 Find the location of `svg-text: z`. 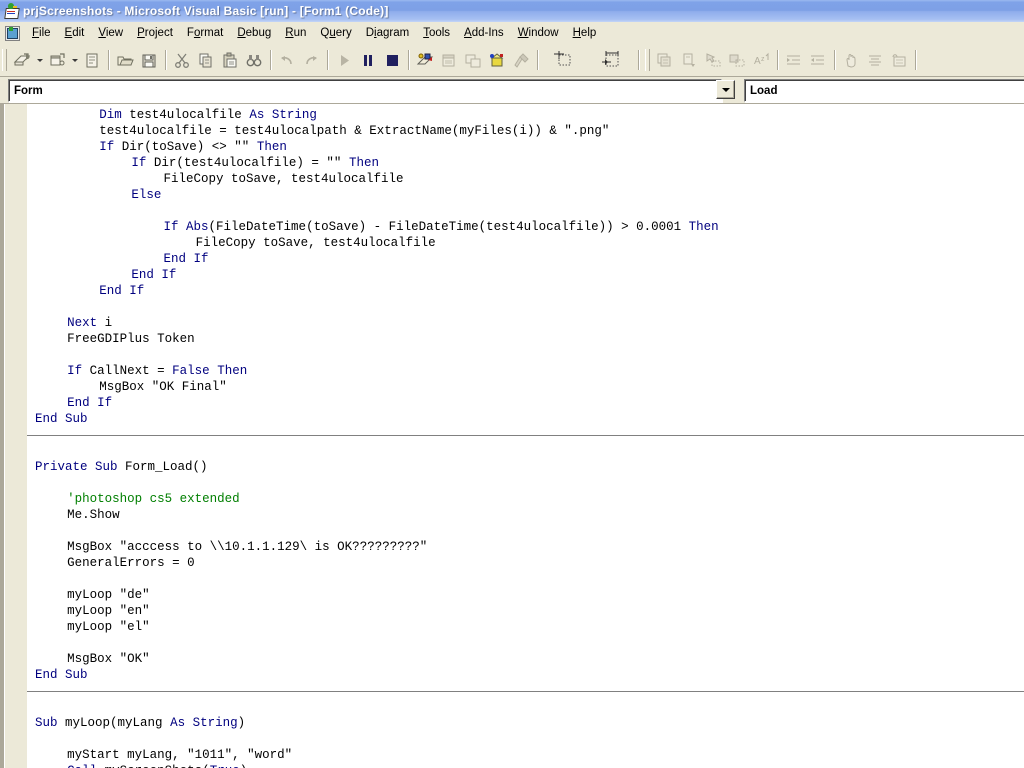

svg-text: z is located at coordinates (763, 59).